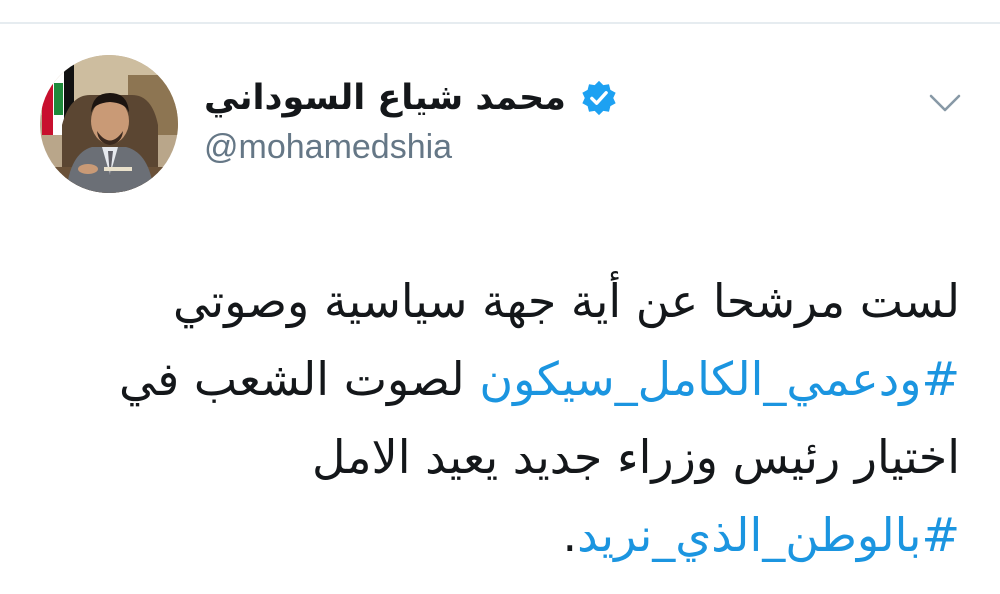  I want to click on tweet-header: محمد شياع السوداني @mohamedshia, so click(414, 125).